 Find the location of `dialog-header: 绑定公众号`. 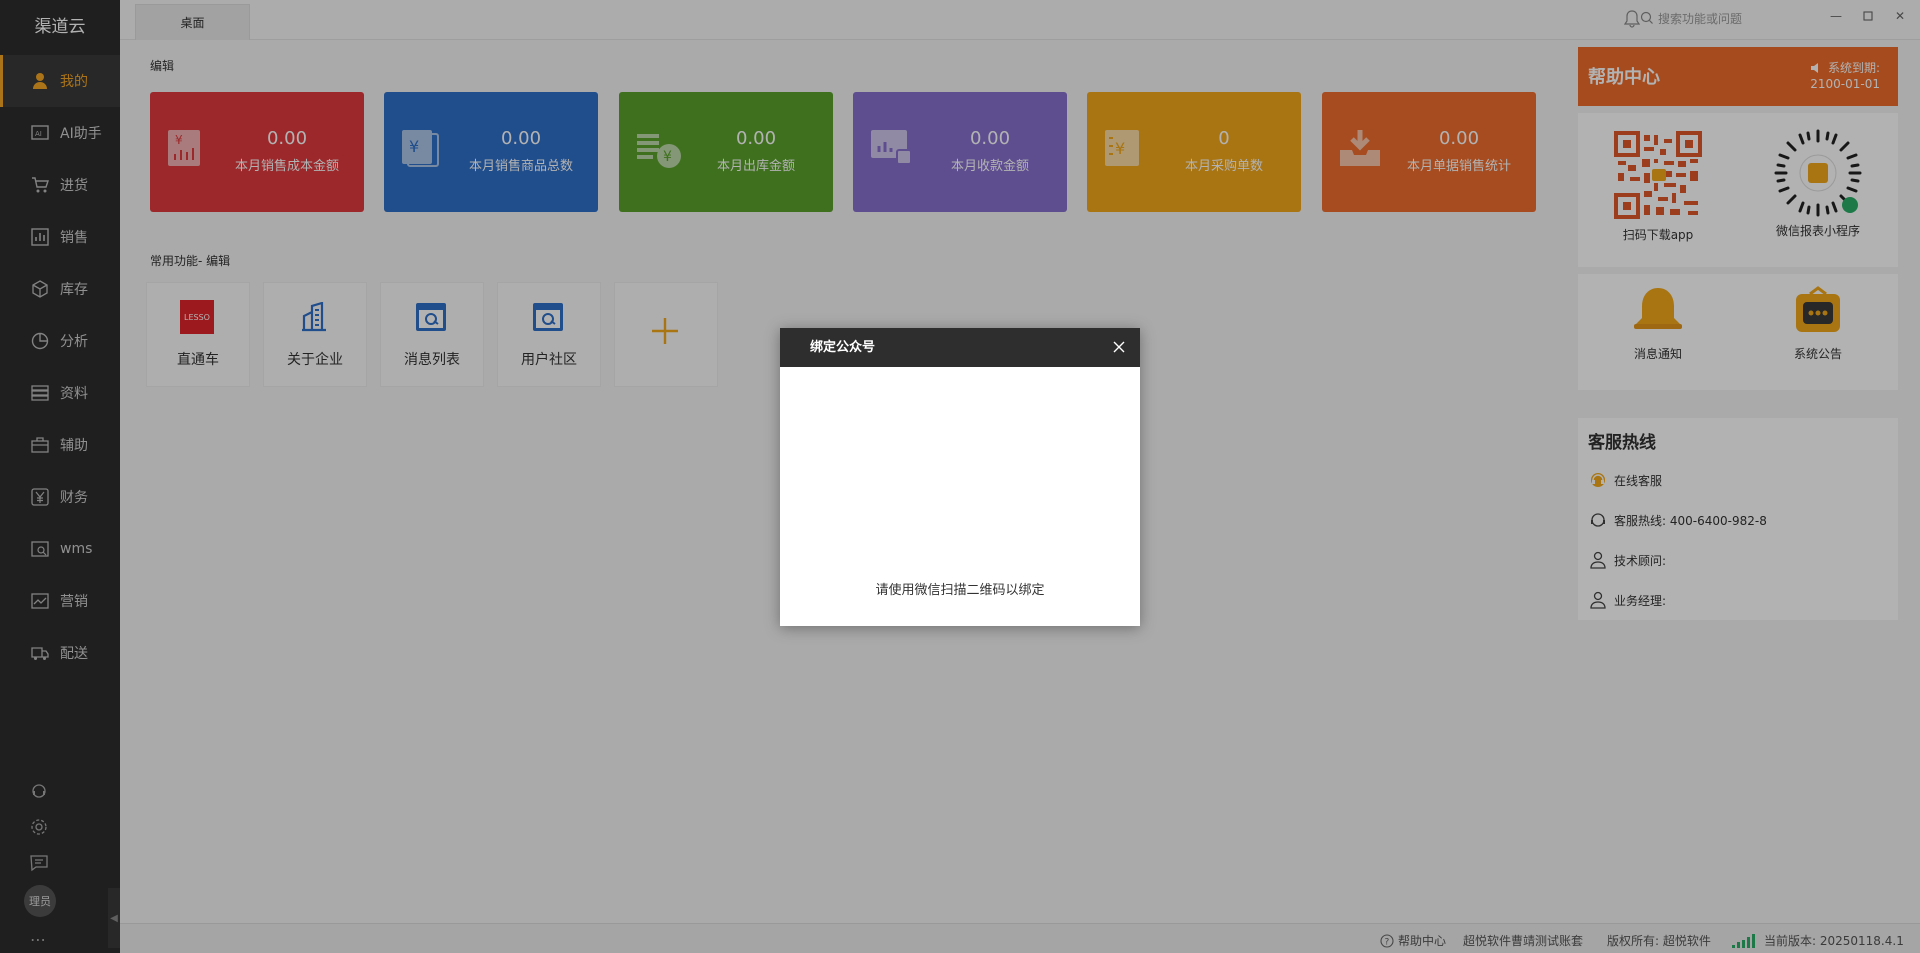

dialog-header: 绑定公众号 is located at coordinates (960, 347).